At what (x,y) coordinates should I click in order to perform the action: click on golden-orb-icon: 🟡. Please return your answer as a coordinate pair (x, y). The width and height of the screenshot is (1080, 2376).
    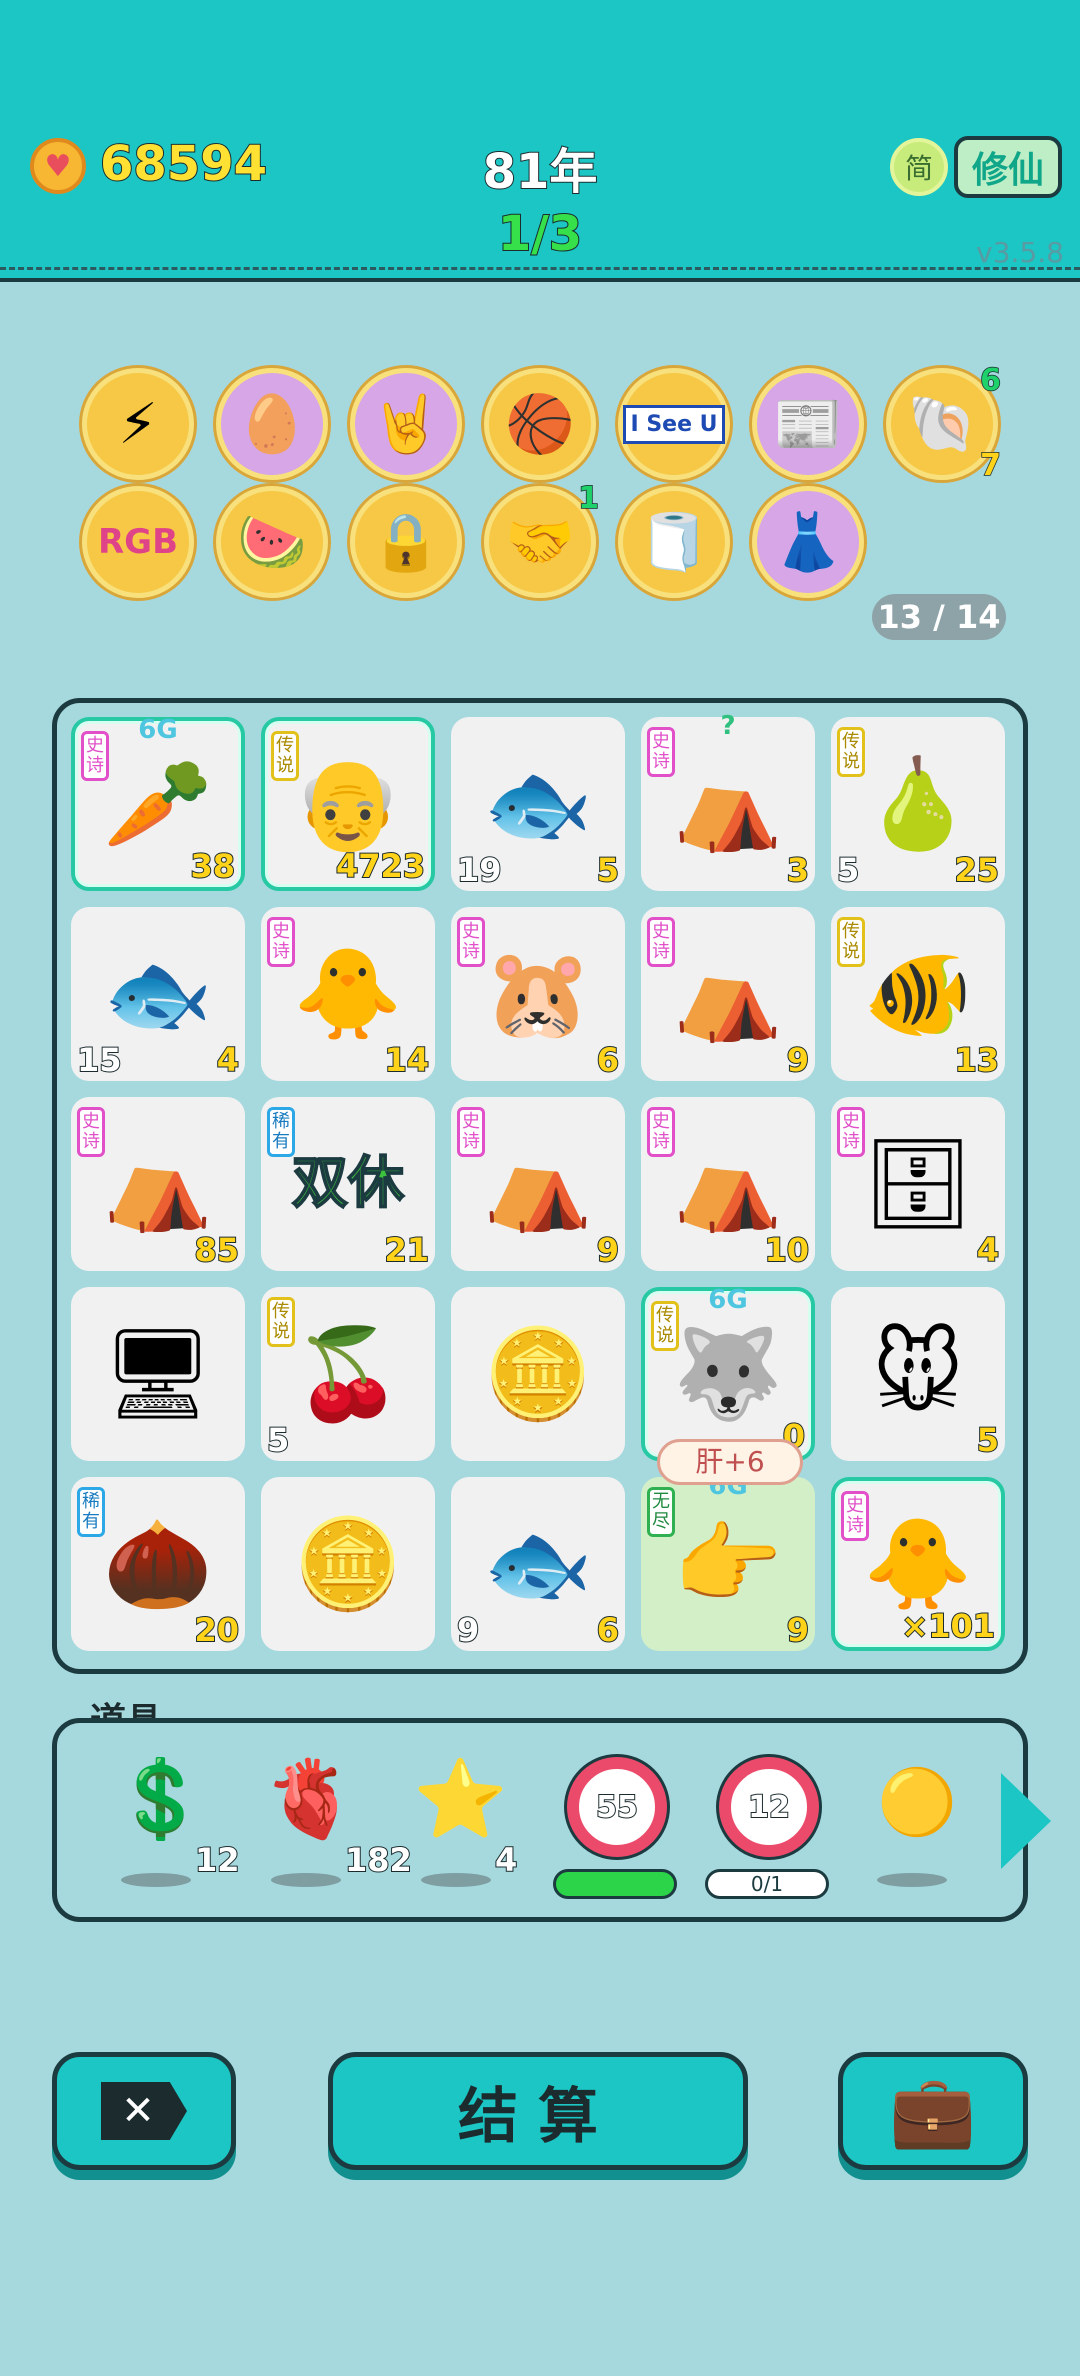
    Looking at the image, I should click on (917, 1803).